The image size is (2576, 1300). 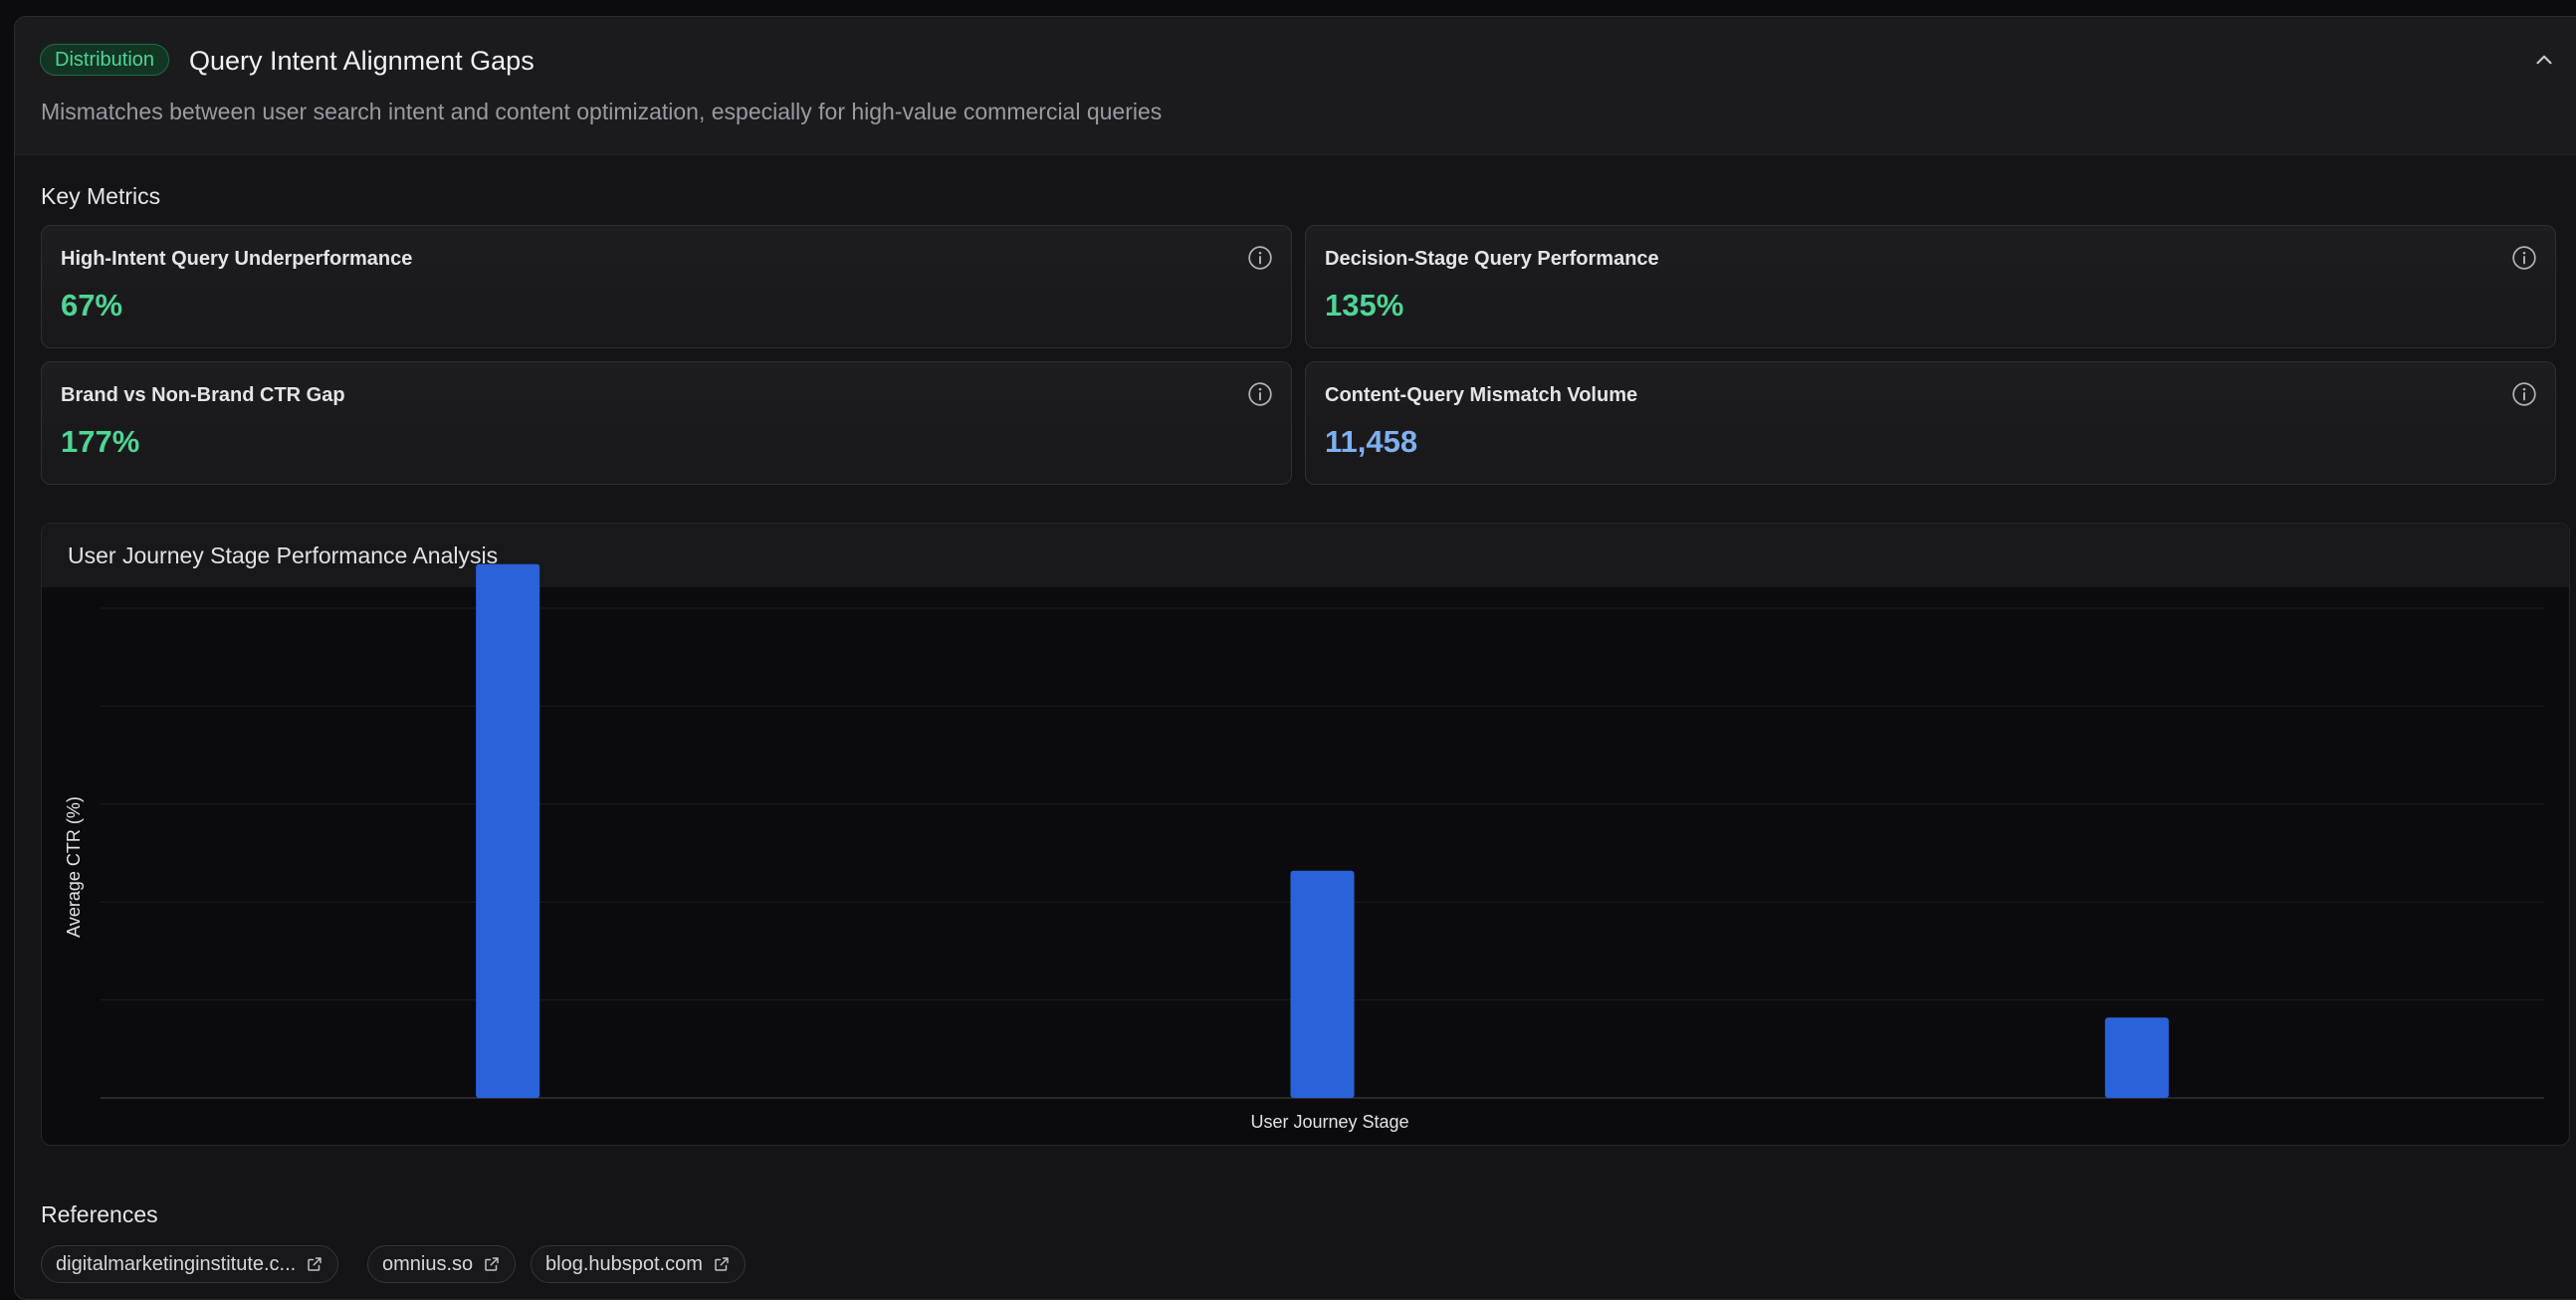 I want to click on metric-label: Content-Query Mismatch Volume, so click(x=1481, y=395).